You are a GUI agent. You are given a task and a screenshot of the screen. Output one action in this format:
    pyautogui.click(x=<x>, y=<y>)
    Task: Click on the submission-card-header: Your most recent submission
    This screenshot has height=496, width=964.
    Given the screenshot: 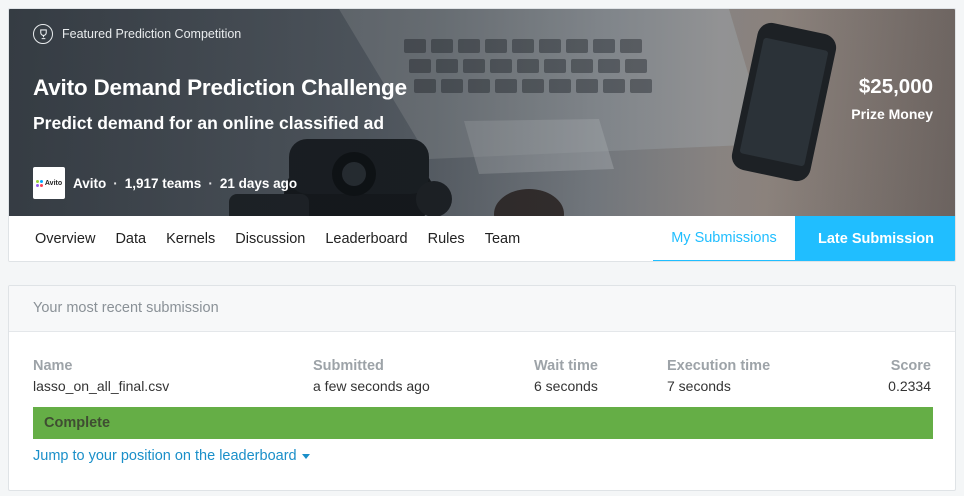 What is the action you would take?
    pyautogui.click(x=482, y=309)
    